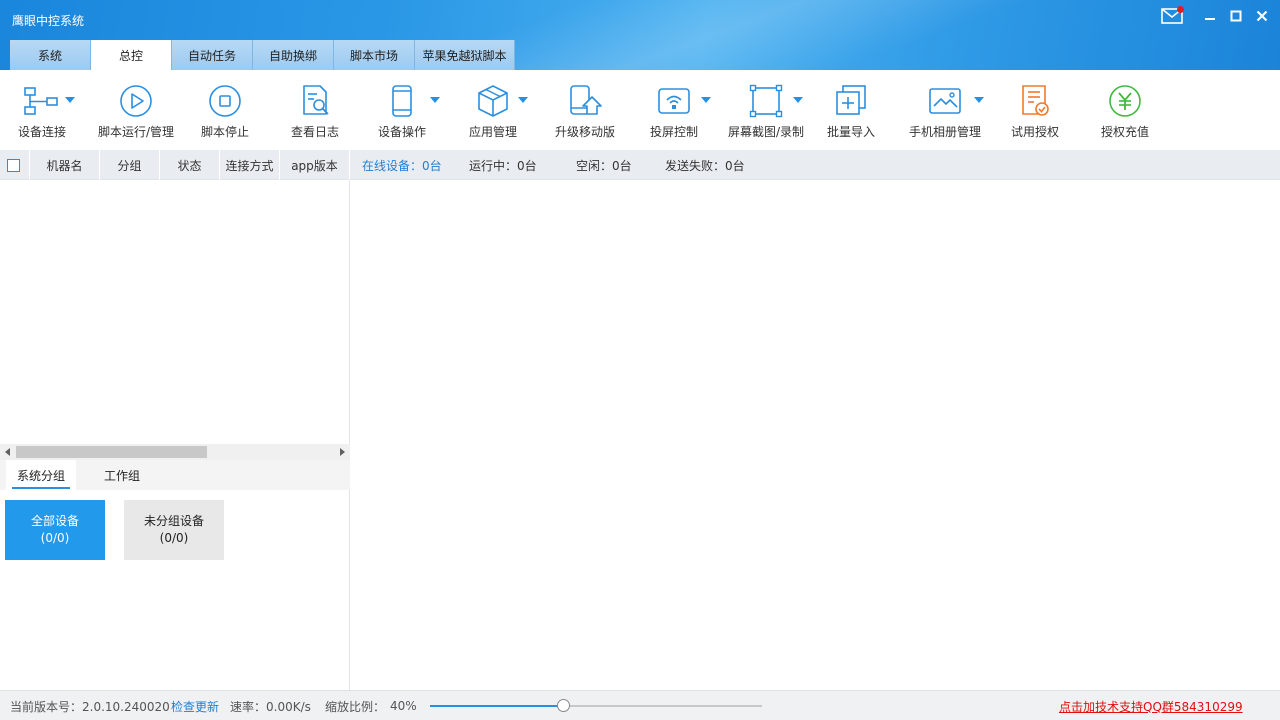 This screenshot has width=1280, height=720. I want to click on license-recharge-button: 授权充值, so click(1125, 110).